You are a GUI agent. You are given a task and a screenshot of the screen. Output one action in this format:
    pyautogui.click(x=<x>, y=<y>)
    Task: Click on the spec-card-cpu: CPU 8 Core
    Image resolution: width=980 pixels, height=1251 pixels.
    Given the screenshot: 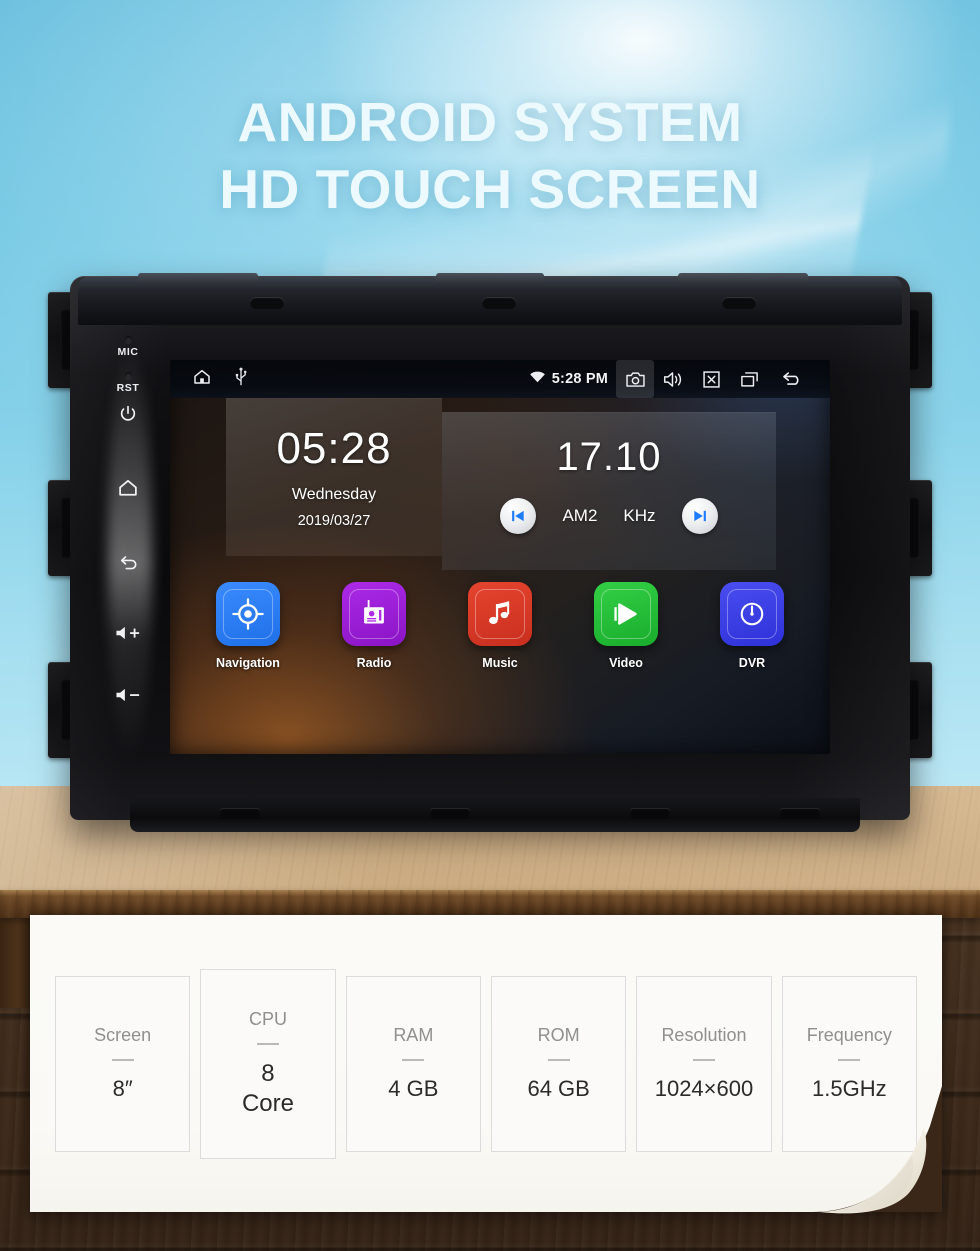 What is the action you would take?
    pyautogui.click(x=268, y=1064)
    